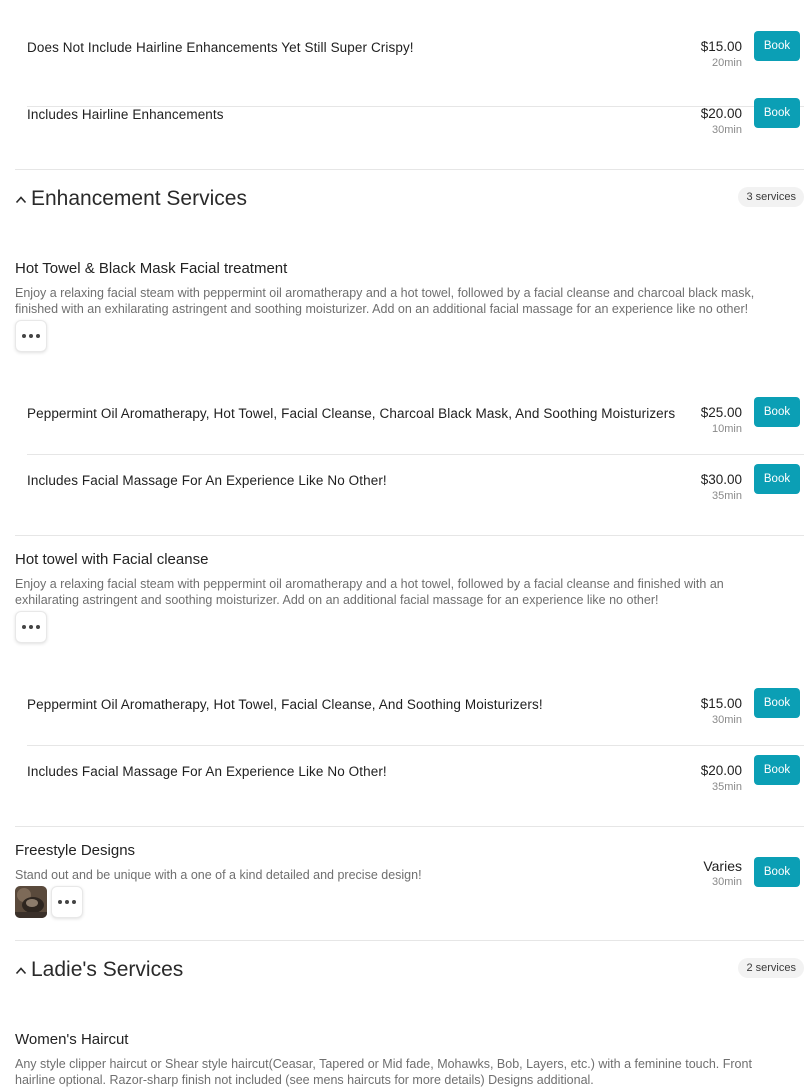  Describe the element at coordinates (409, 202) in the screenshot. I see `category-header-enhancement: Enhancement Services 3 services` at that location.